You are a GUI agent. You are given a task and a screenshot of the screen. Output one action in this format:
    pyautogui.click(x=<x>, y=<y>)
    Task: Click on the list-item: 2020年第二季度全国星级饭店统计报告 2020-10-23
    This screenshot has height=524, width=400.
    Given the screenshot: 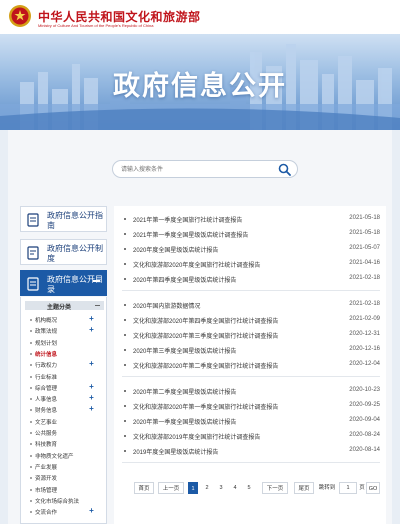 What is the action you would take?
    pyautogui.click(x=251, y=391)
    